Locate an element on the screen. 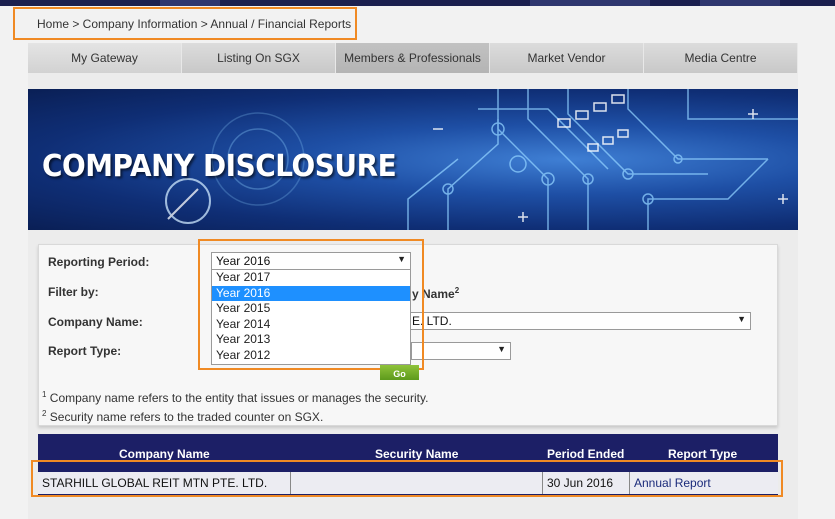  top-strip is located at coordinates (417, 3).